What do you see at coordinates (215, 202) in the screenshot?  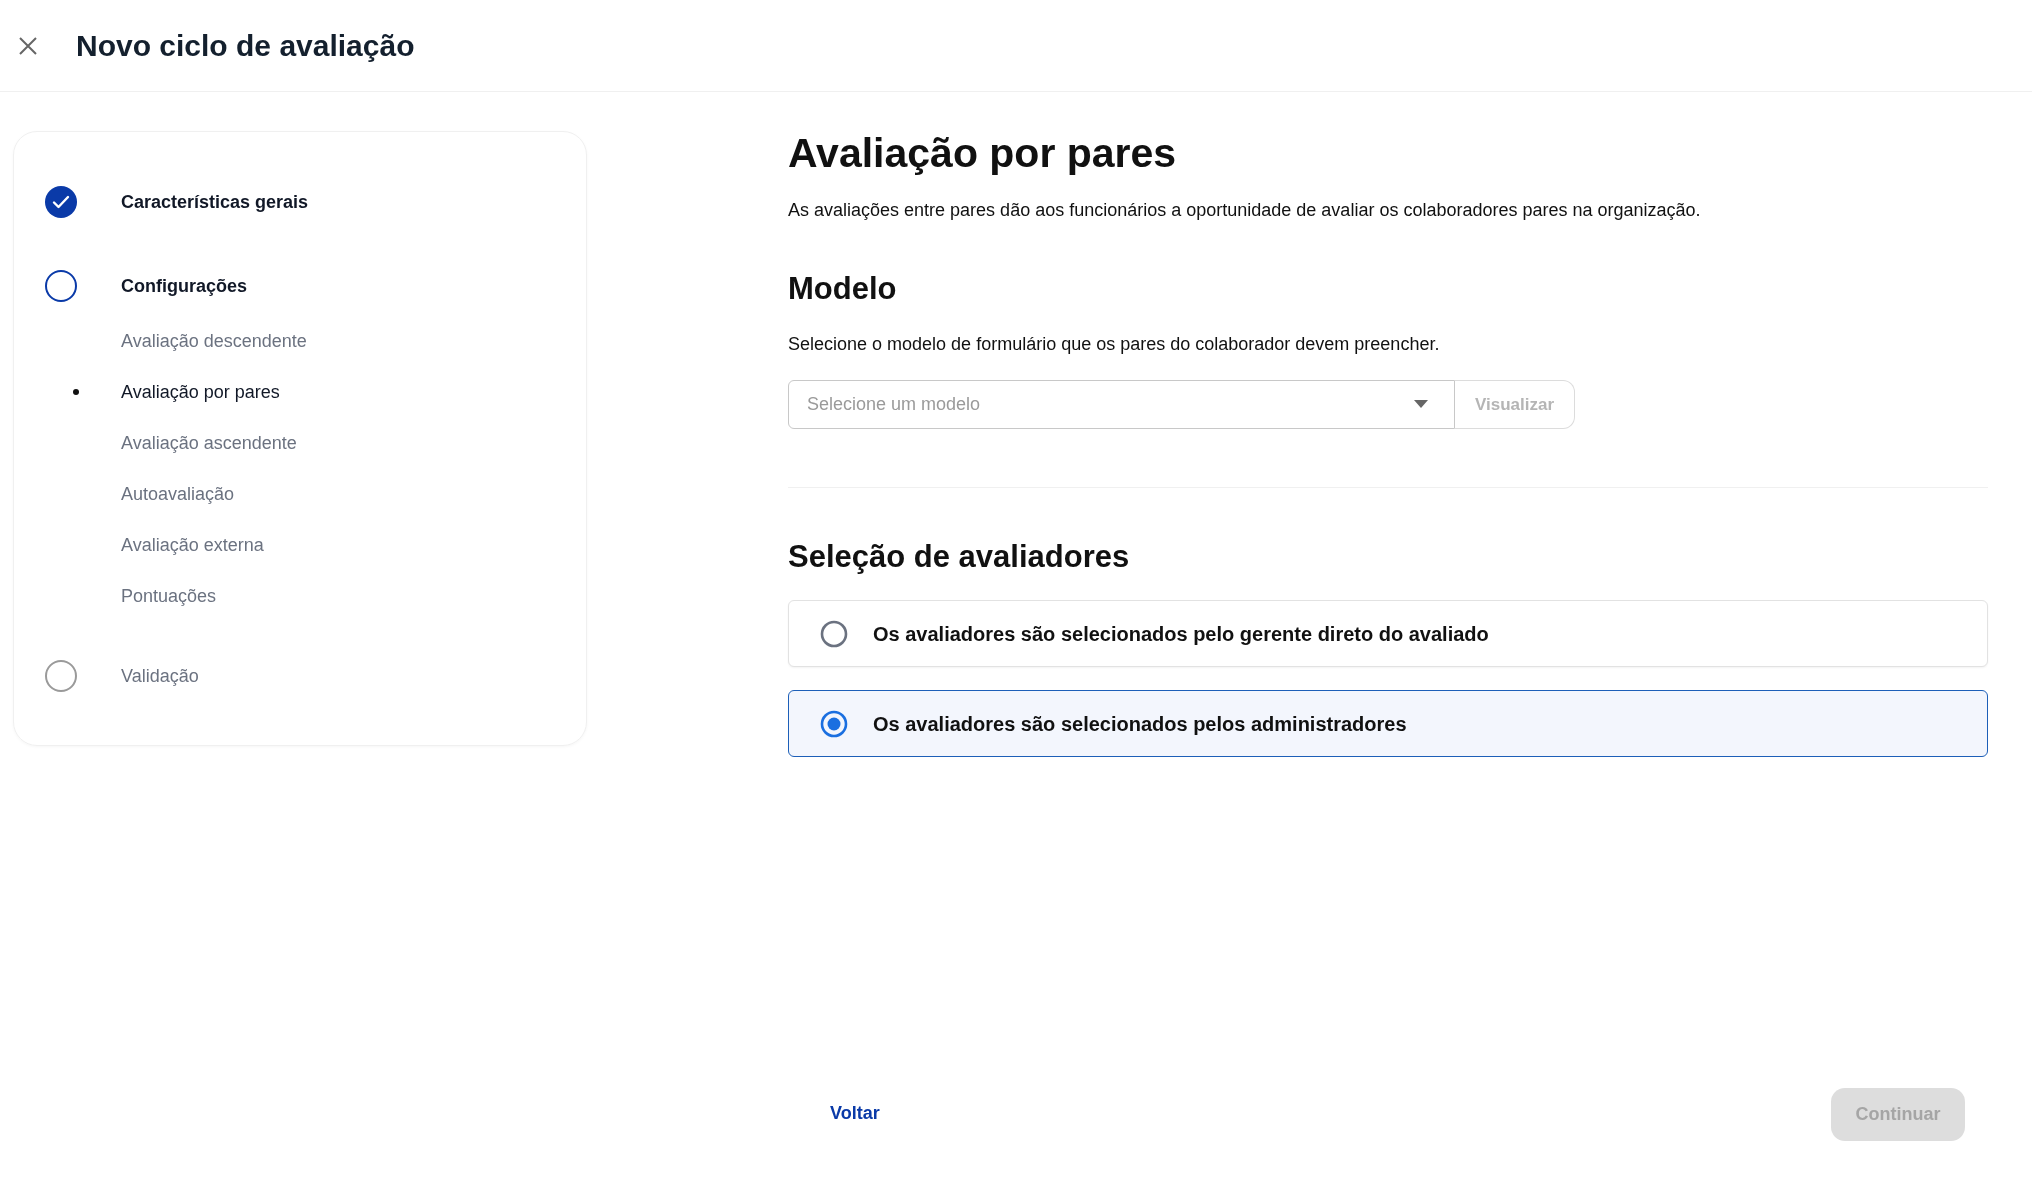 I see `step-label: Características gerais` at bounding box center [215, 202].